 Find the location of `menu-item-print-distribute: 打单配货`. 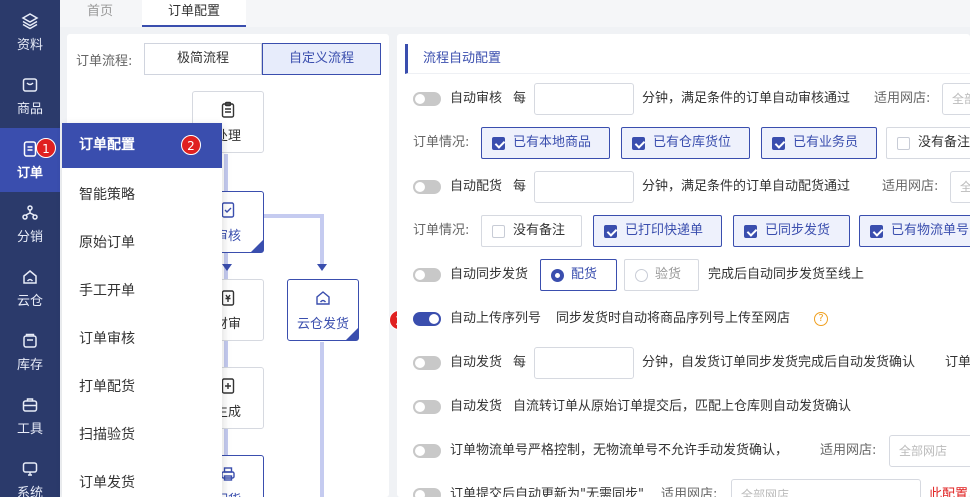

menu-item-print-distribute: 打单配货 is located at coordinates (142, 387).